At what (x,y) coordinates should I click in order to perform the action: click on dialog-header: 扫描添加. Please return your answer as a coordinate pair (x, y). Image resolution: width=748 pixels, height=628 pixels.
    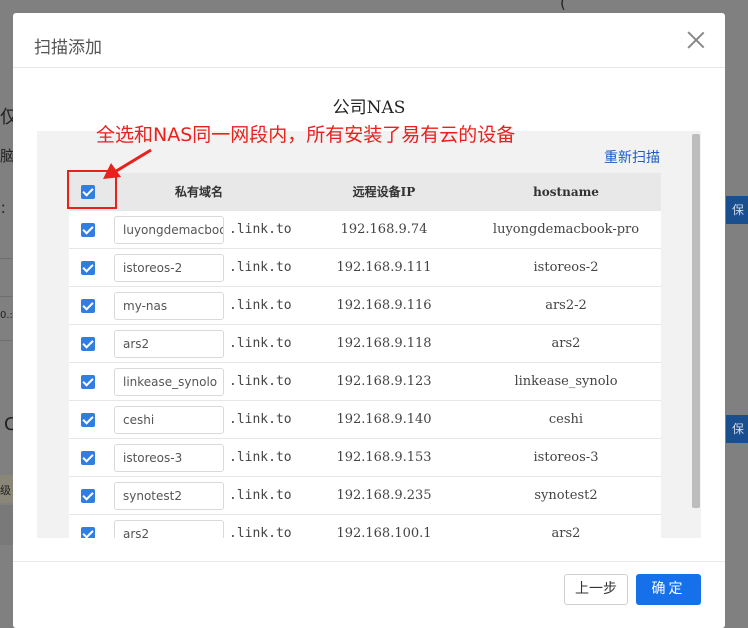
    Looking at the image, I should click on (369, 40).